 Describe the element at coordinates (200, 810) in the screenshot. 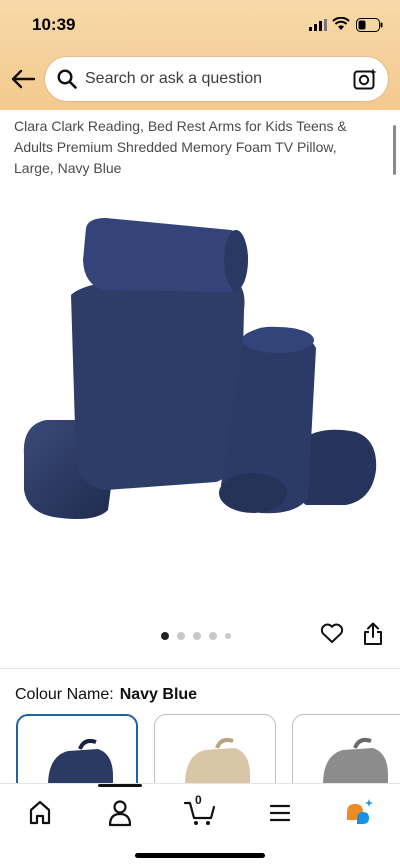

I see `cart-button: 0` at that location.